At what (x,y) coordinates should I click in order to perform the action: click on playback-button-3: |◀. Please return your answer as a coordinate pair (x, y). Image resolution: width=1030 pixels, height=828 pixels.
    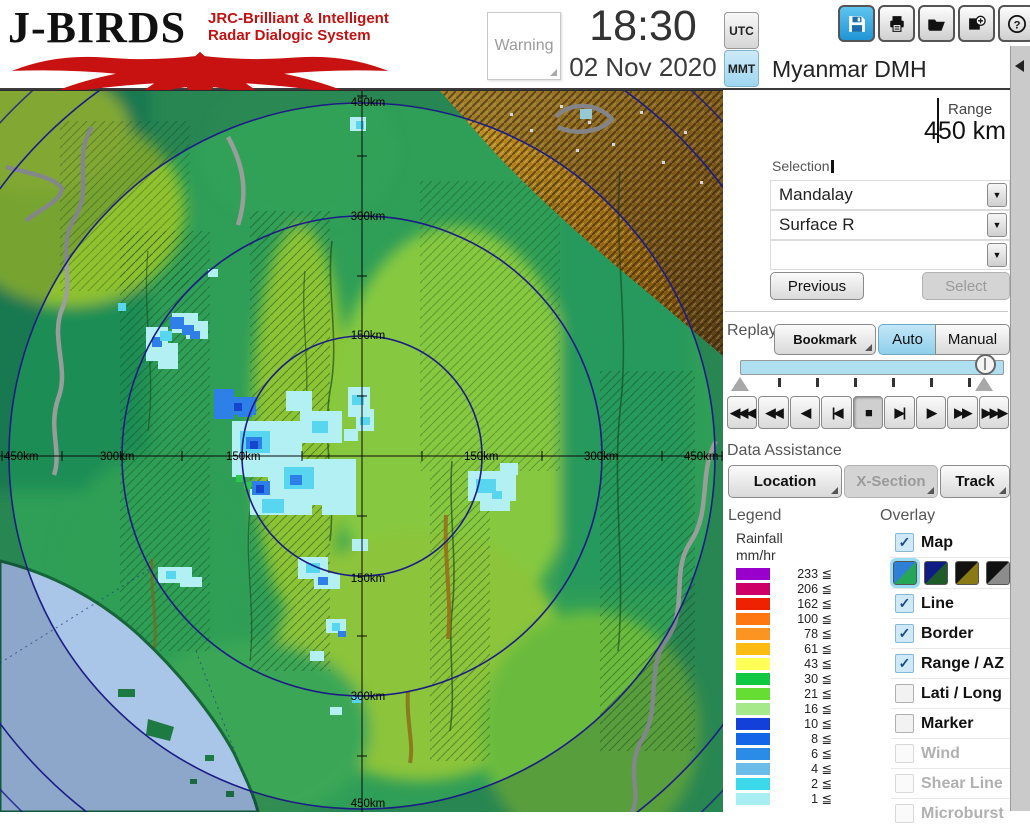
    Looking at the image, I should click on (836, 412).